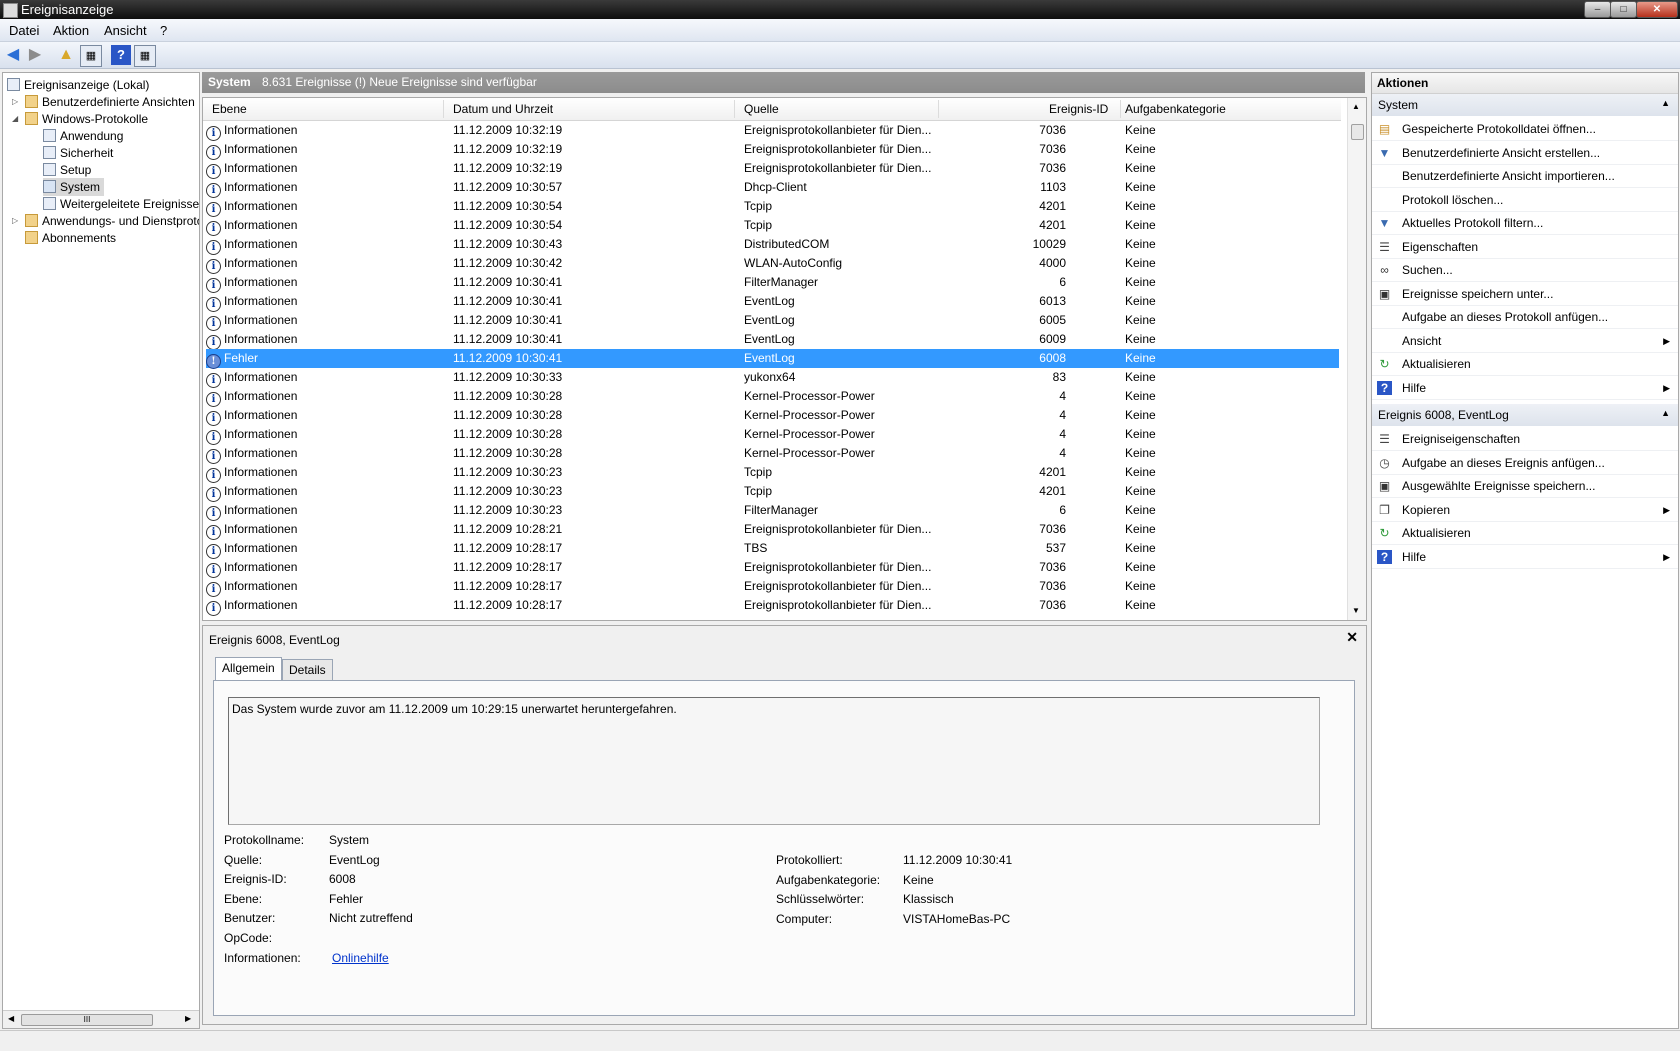 The width and height of the screenshot is (1680, 1051). What do you see at coordinates (1175, 109) in the screenshot?
I see `column-aufgabenkategorie: Aufgabenkategorie` at bounding box center [1175, 109].